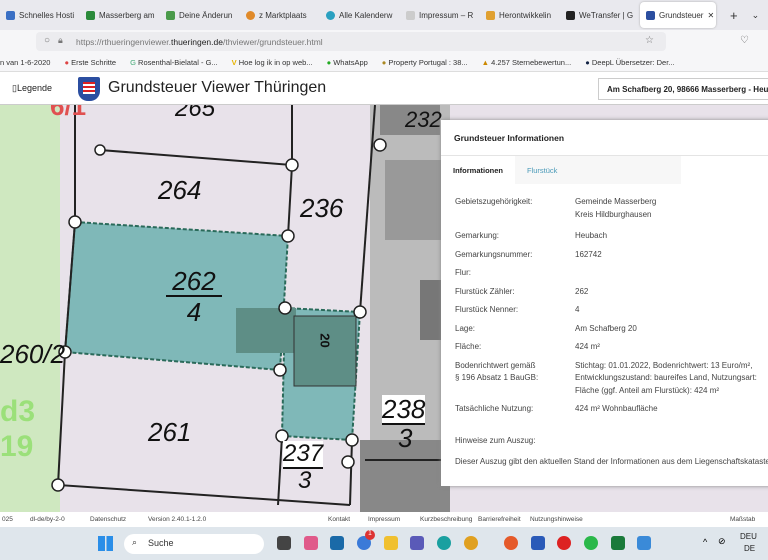 The image size is (768, 560). Describe the element at coordinates (446, 519) in the screenshot. I see `description-link: Kurzbeschreibung` at that location.